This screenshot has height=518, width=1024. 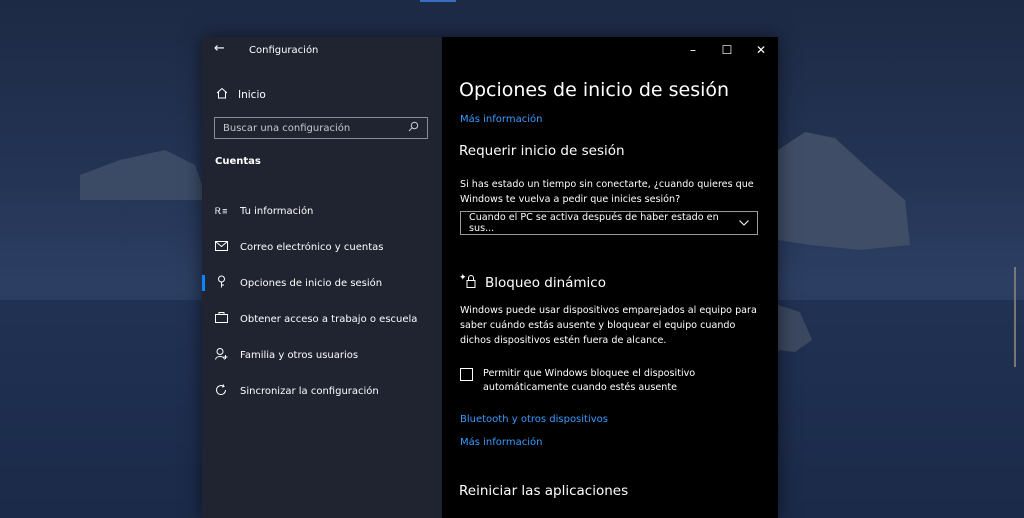 I want to click on sidebar-item-trabajo-escuela: Obtener acceso a trabajo o escuela, so click(x=322, y=319).